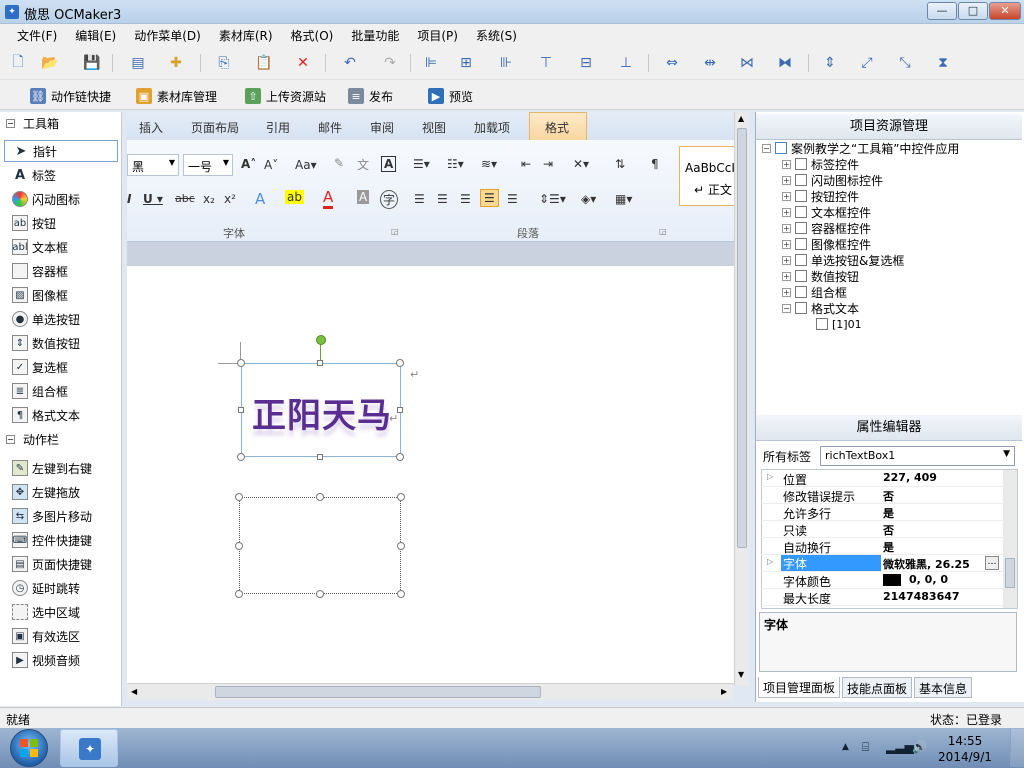 The height and width of the screenshot is (768, 1024). Describe the element at coordinates (303, 63) in the screenshot. I see `delete-icon: ✕` at that location.